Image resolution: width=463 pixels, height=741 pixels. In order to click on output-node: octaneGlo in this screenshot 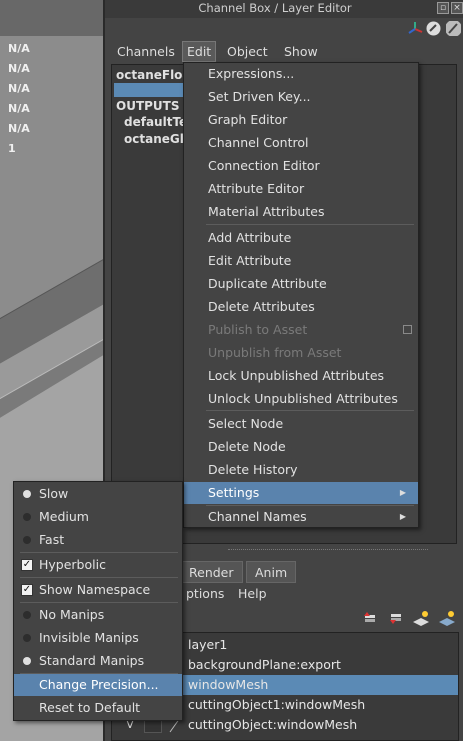, I will do `click(158, 139)`.